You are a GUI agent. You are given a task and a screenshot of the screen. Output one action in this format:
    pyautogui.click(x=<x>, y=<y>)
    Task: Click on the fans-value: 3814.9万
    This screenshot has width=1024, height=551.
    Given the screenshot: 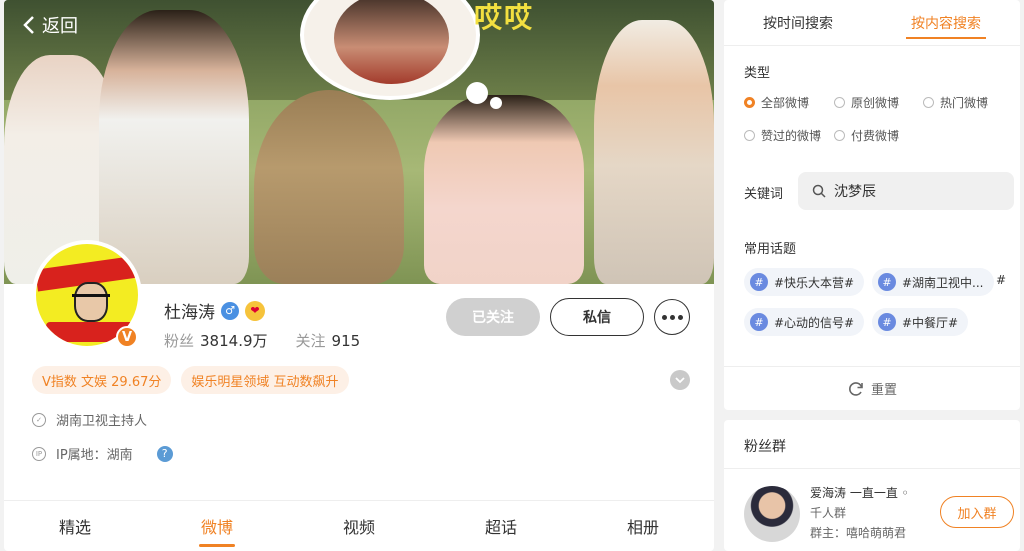 What is the action you would take?
    pyautogui.click(x=234, y=341)
    